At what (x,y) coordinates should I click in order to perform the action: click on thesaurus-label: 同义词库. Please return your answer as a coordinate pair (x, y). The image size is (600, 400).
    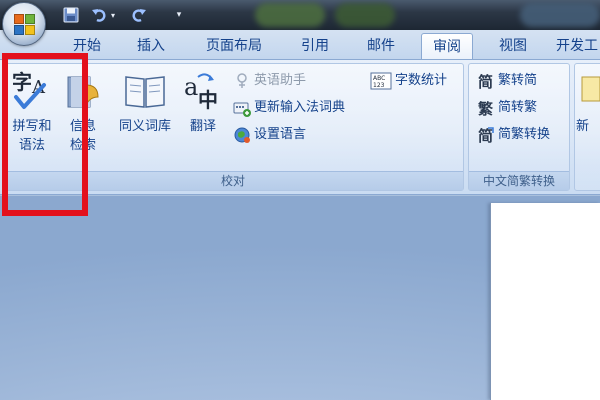
    Looking at the image, I should click on (144, 126).